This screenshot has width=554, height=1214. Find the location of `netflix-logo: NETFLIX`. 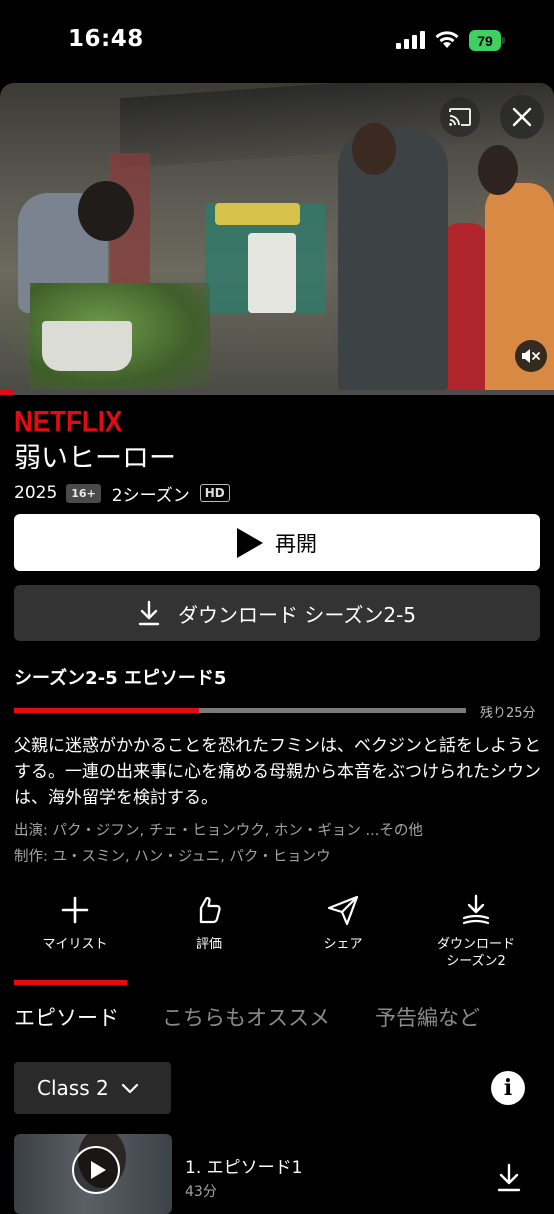

netflix-logo: NETFLIX is located at coordinates (68, 421).